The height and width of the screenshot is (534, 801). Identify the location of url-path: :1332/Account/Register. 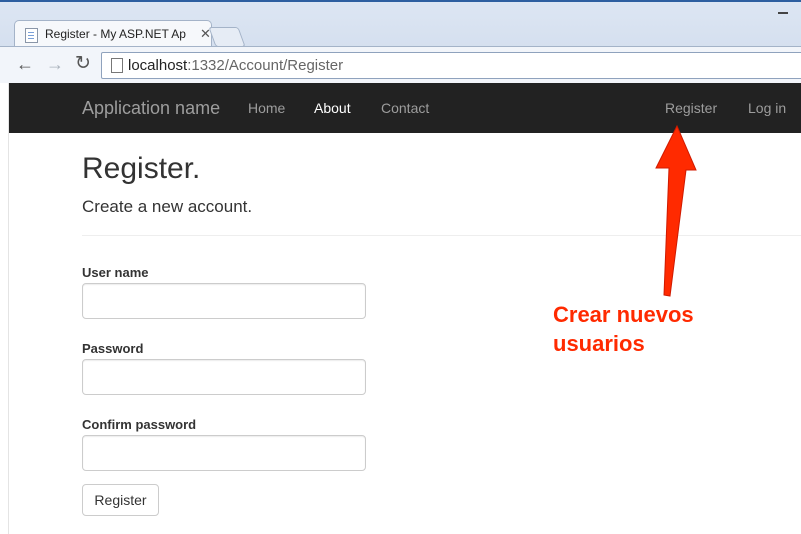
(265, 65).